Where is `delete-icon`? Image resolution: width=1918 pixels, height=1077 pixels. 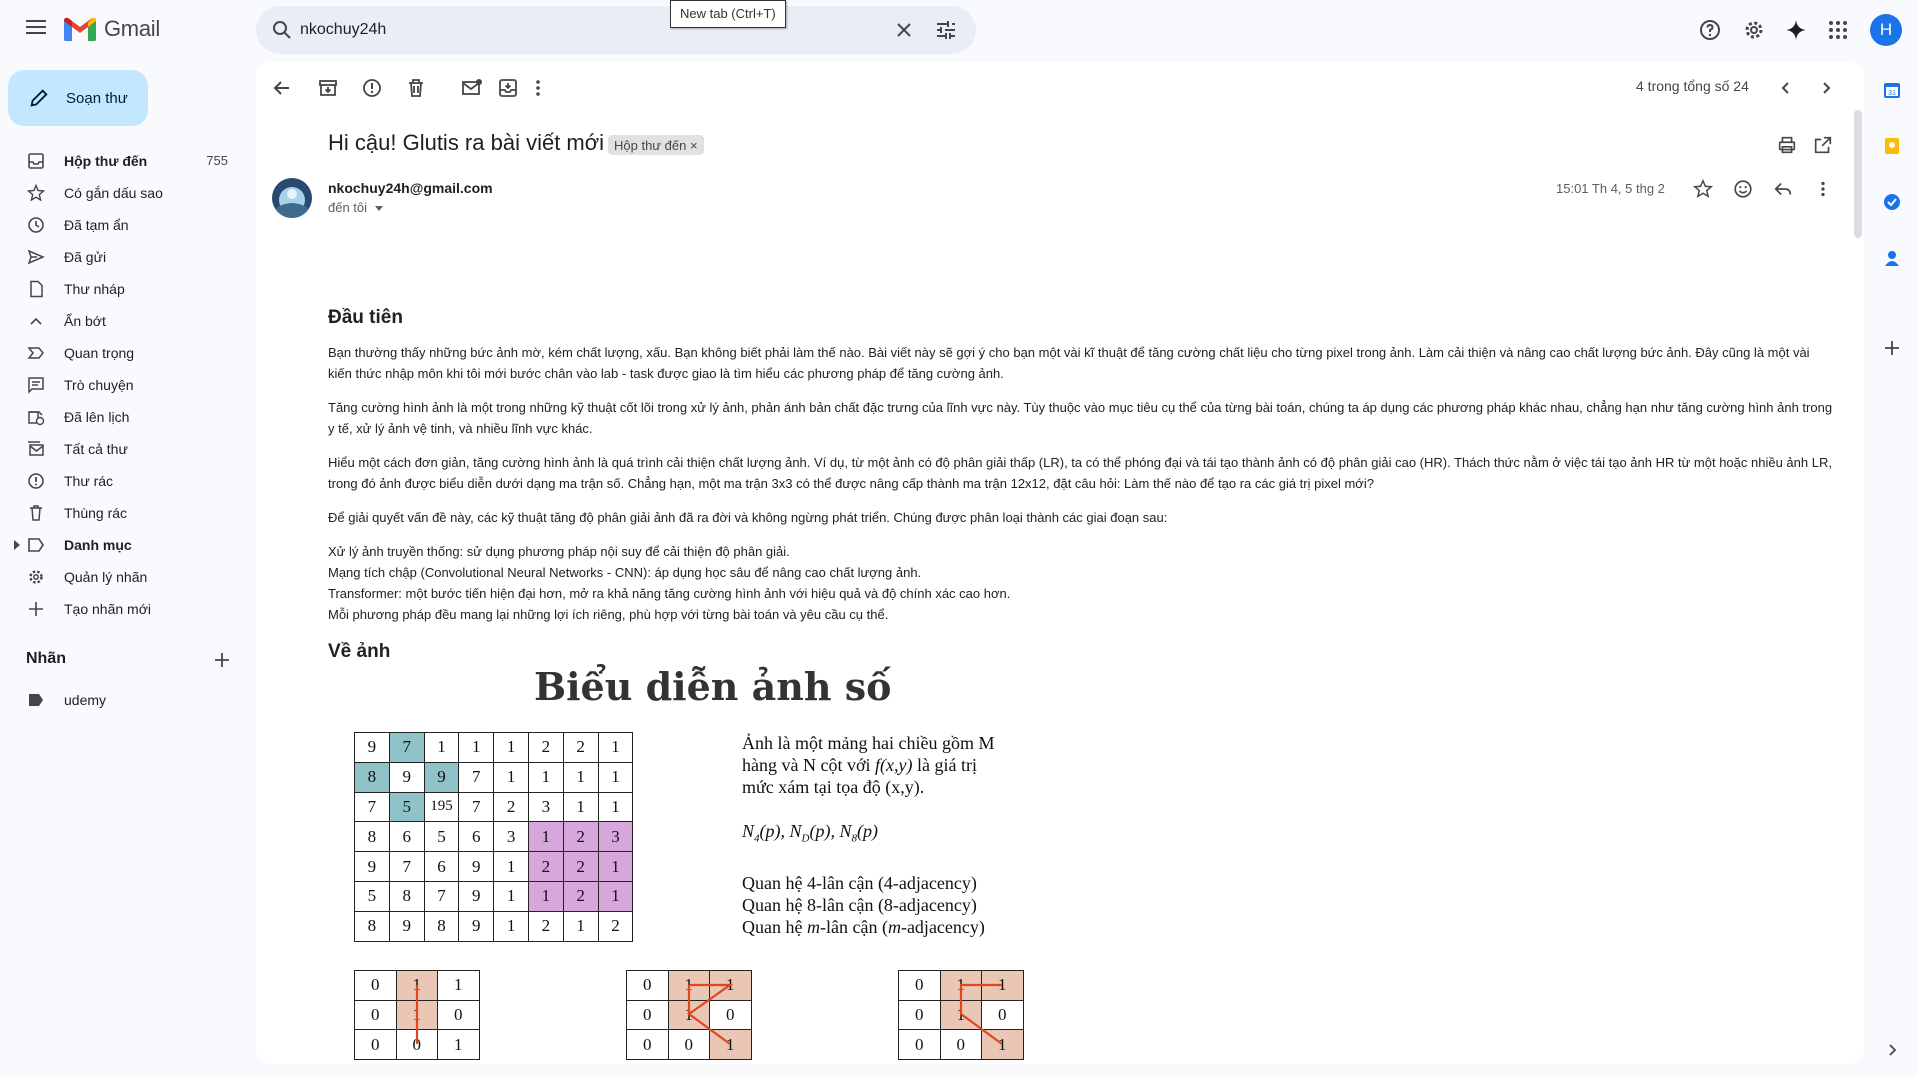
delete-icon is located at coordinates (416, 88).